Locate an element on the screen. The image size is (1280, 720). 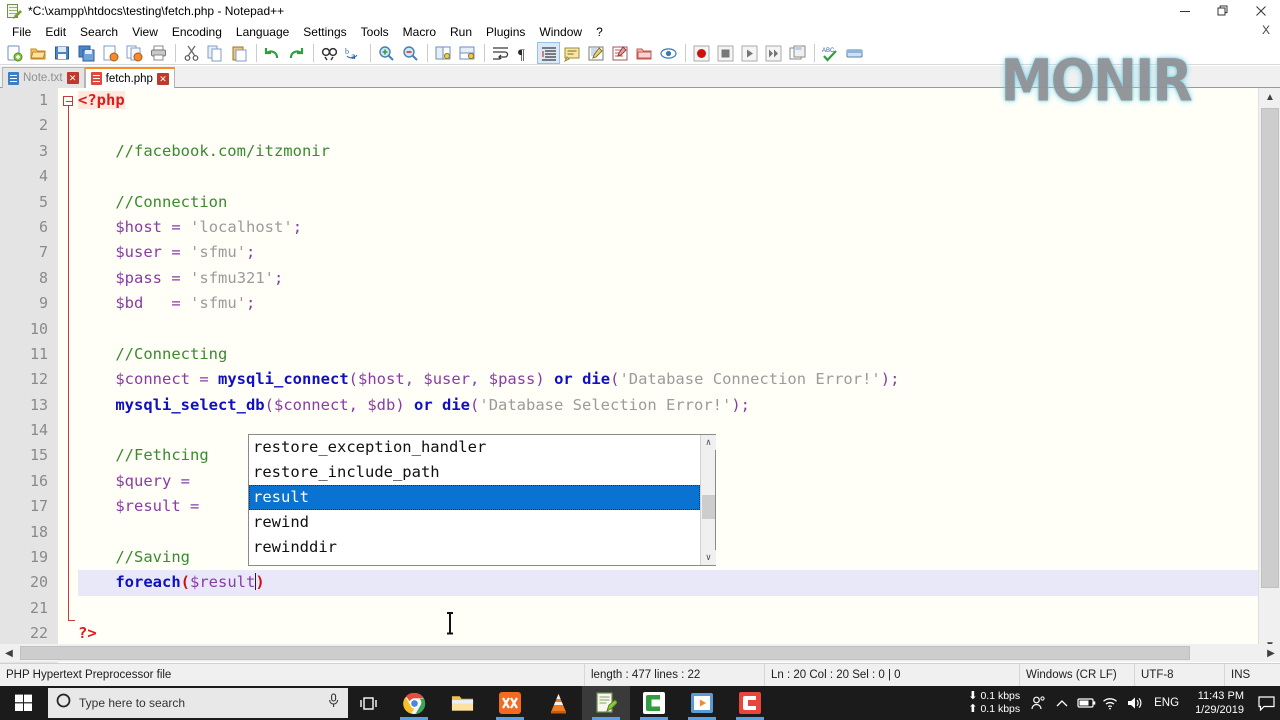
open-file-icon is located at coordinates (38, 53).